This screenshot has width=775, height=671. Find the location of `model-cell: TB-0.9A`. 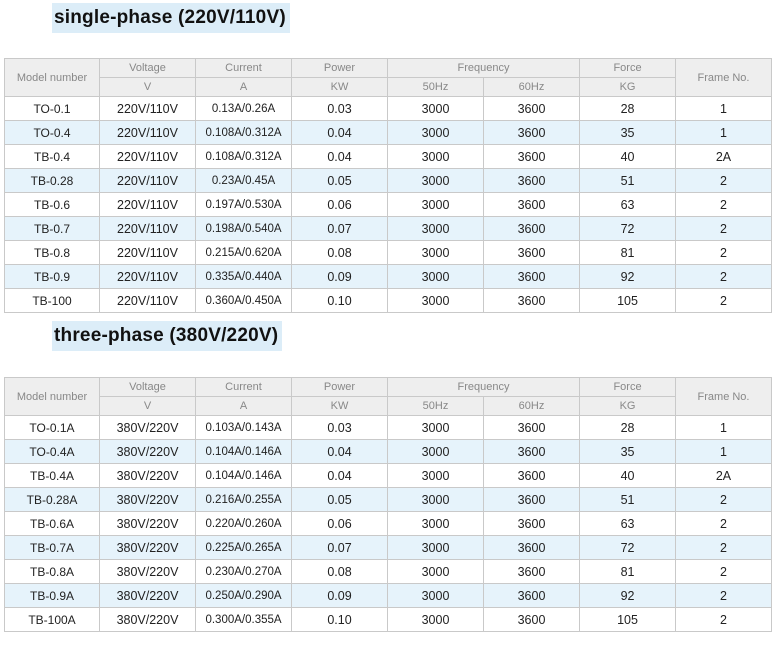

model-cell: TB-0.9A is located at coordinates (52, 595).